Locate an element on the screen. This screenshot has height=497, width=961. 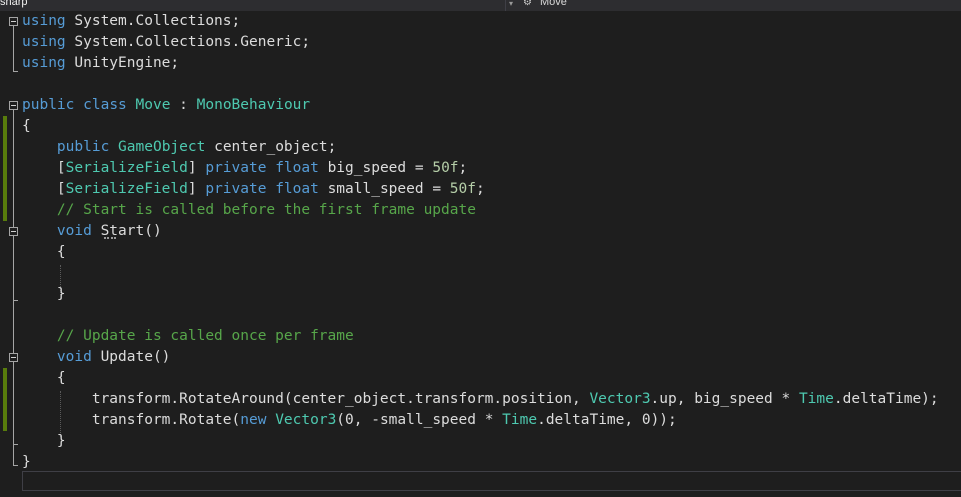
code-token: center_object; is located at coordinates (271, 147).